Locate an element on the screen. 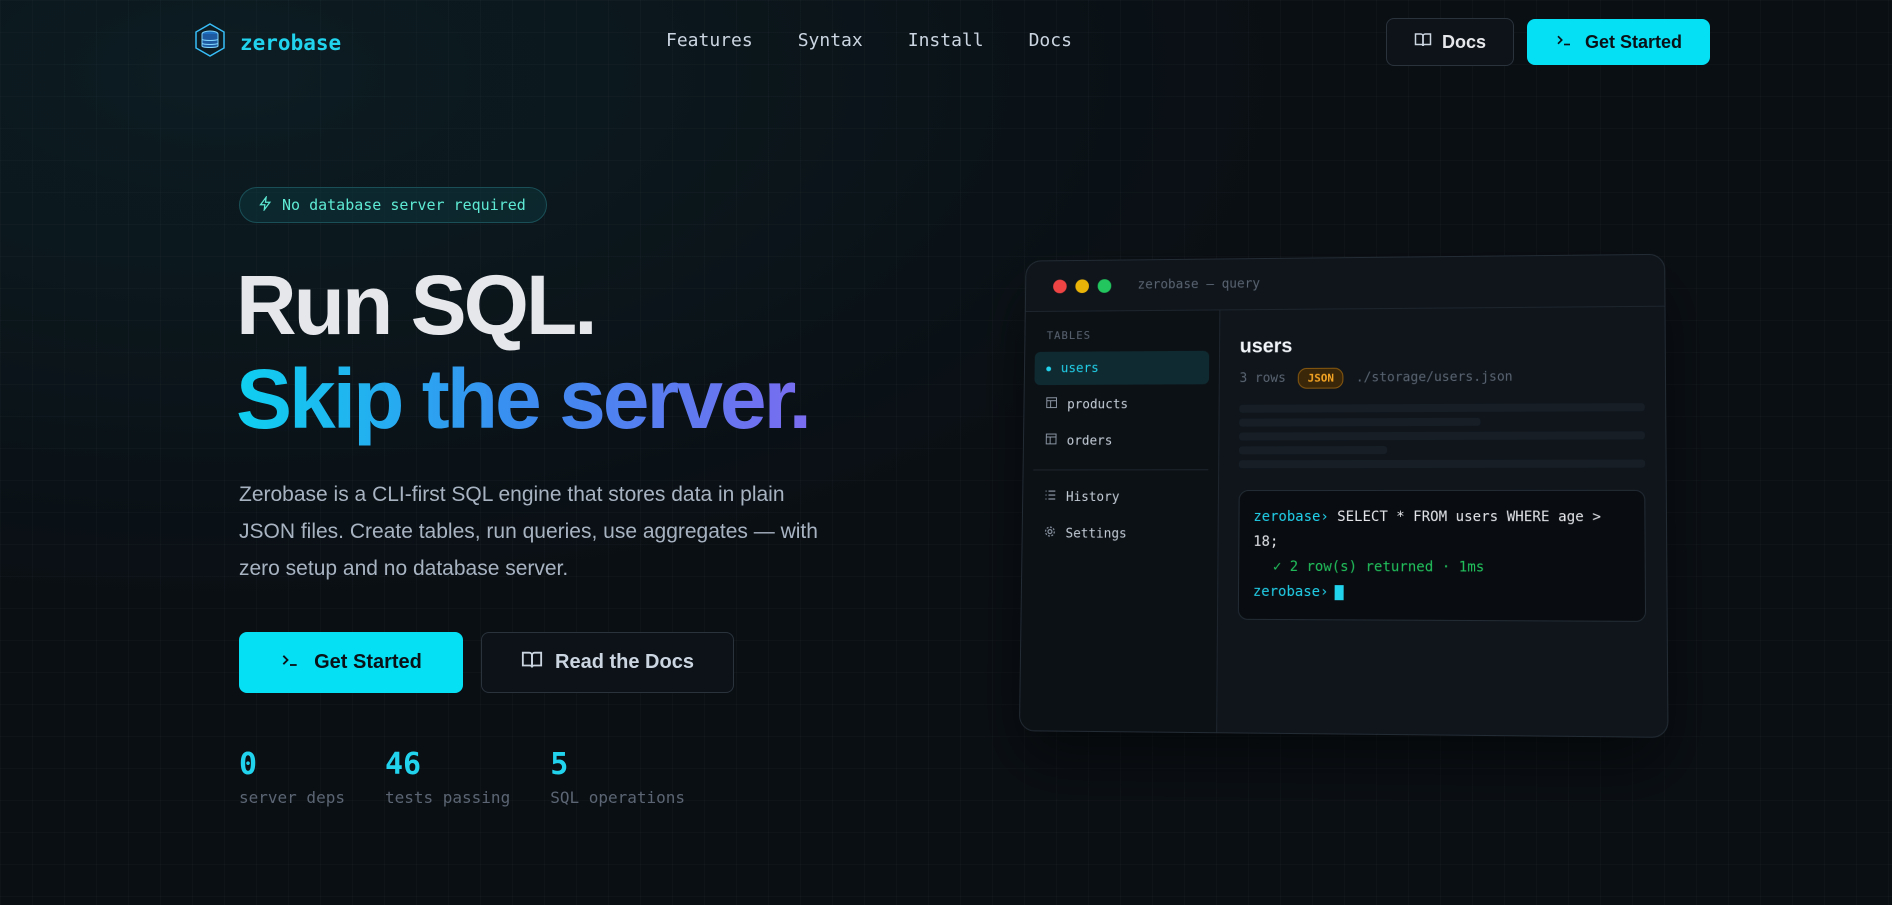 This screenshot has height=905, width=1892. sidebar-item-label: users is located at coordinates (1079, 368).